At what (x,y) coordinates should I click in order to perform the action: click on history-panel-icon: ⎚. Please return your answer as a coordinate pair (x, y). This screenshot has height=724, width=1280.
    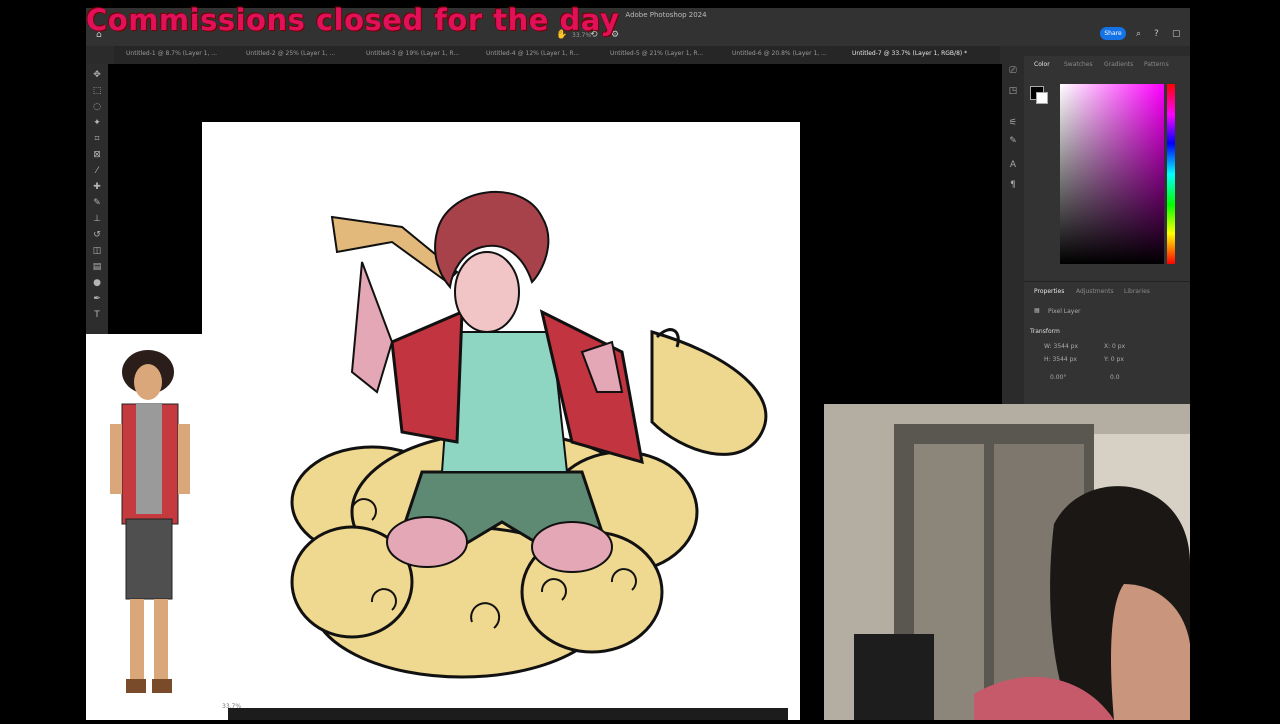
    Looking at the image, I should click on (1013, 72).